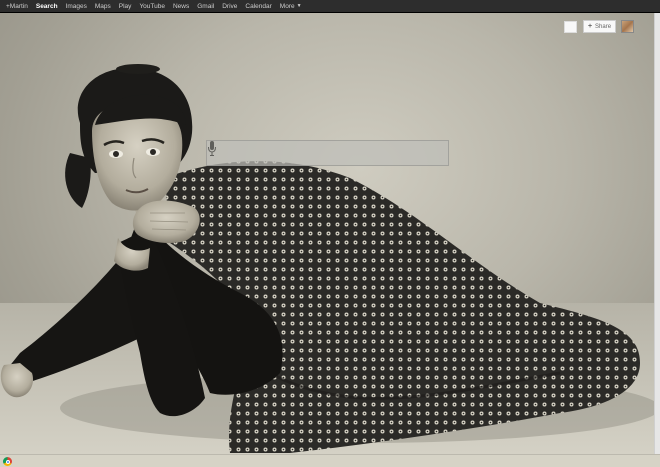  Describe the element at coordinates (205, 6) in the screenshot. I see `nav-item-gmail: Gmail` at that location.